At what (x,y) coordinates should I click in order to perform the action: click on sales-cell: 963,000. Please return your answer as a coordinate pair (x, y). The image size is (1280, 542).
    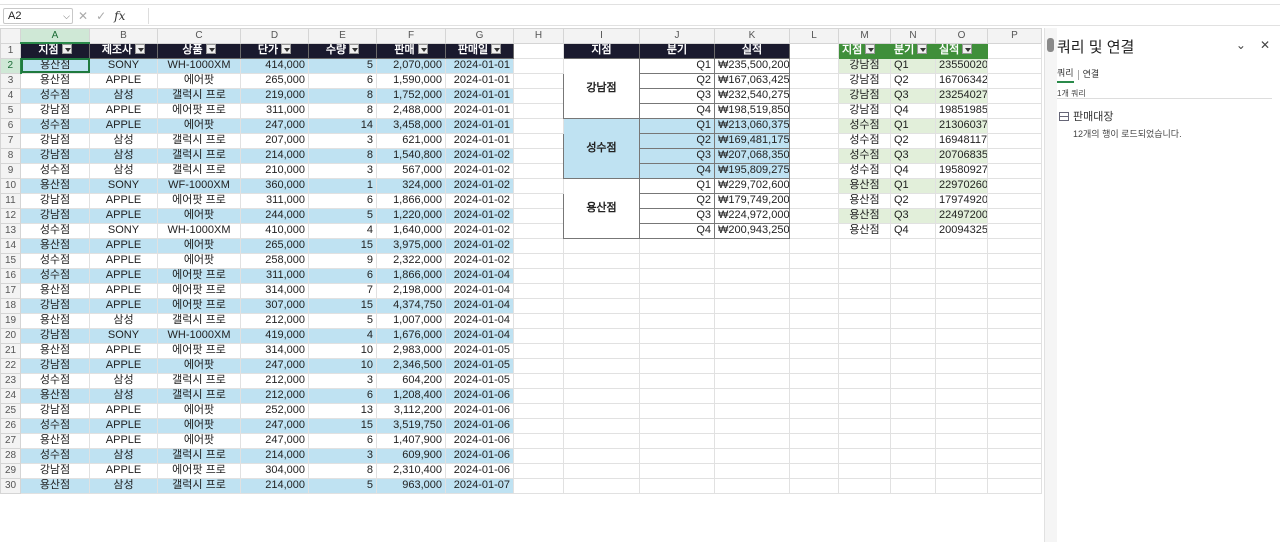
    Looking at the image, I should click on (411, 485).